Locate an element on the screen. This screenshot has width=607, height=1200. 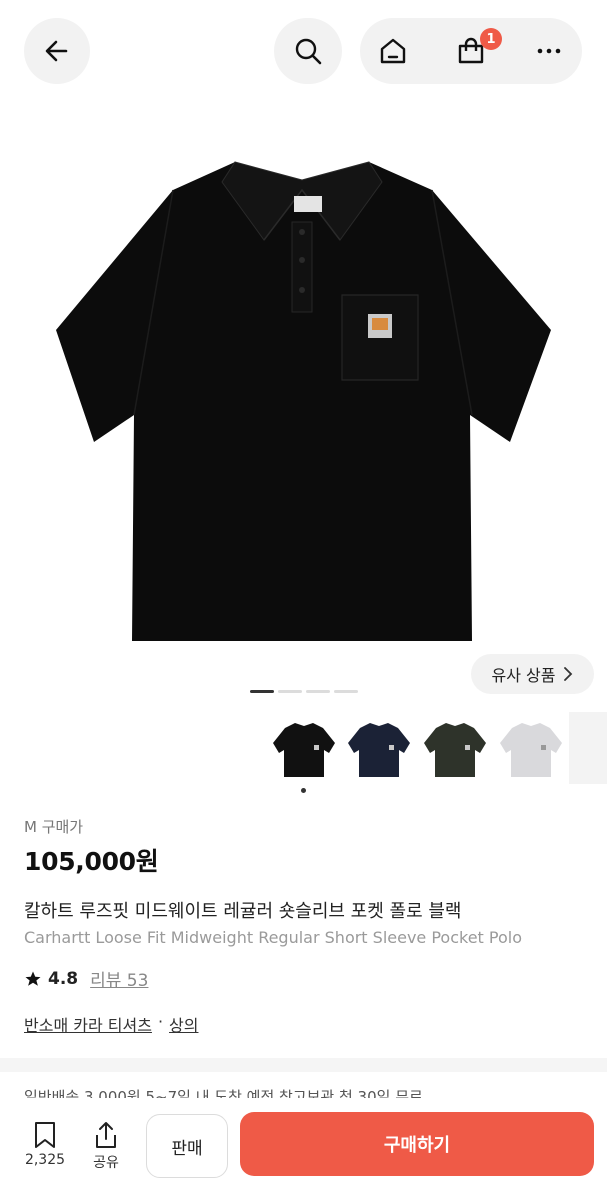
header-actions: 1 is located at coordinates (471, 51).